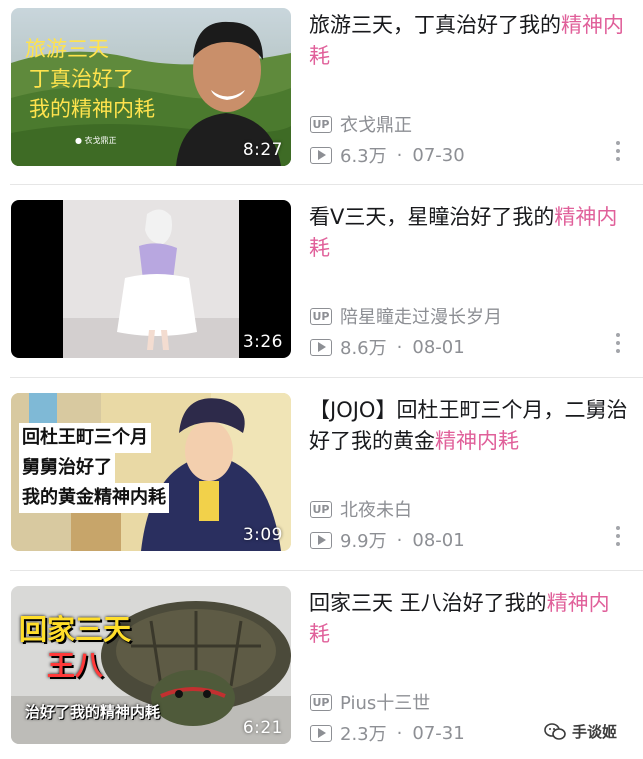 The width and height of the screenshot is (643, 759). I want to click on watermark: 手谈姬, so click(580, 731).